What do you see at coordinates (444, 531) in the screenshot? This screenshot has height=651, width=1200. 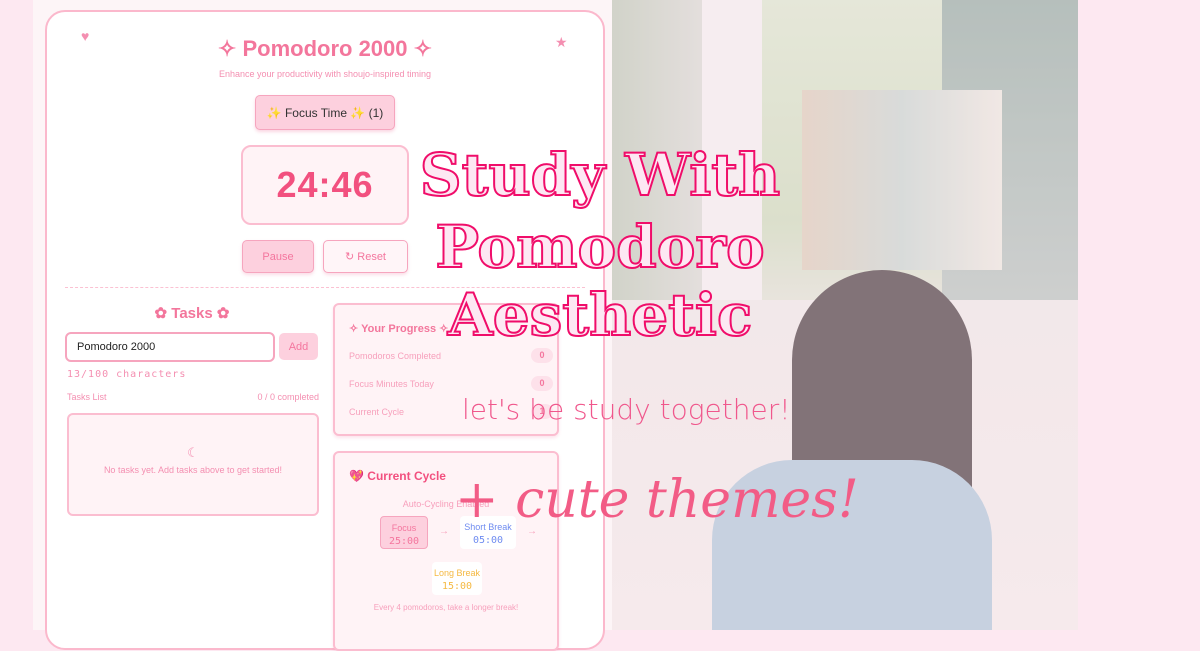 I see `arrow: →` at bounding box center [444, 531].